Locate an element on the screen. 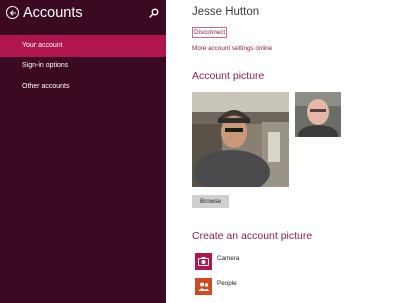 This screenshot has height=303, width=400. sidebar-item-label: Your account is located at coordinates (42, 45).